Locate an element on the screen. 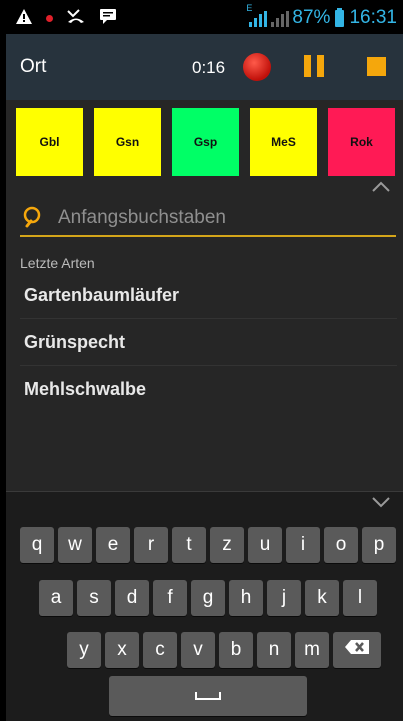 This screenshot has width=403, height=721. page-title: Ort is located at coordinates (33, 66).